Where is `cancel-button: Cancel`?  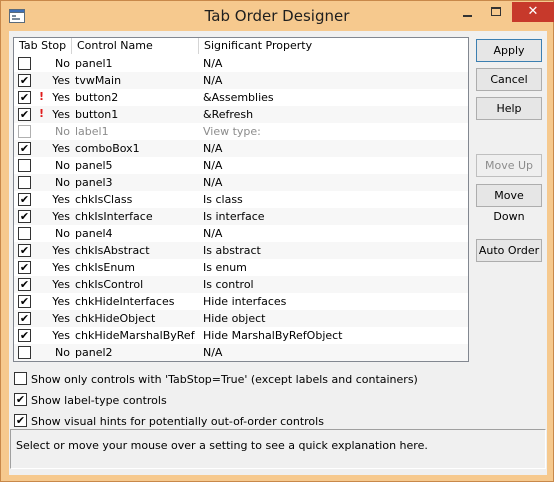
cancel-button: Cancel is located at coordinates (509, 79).